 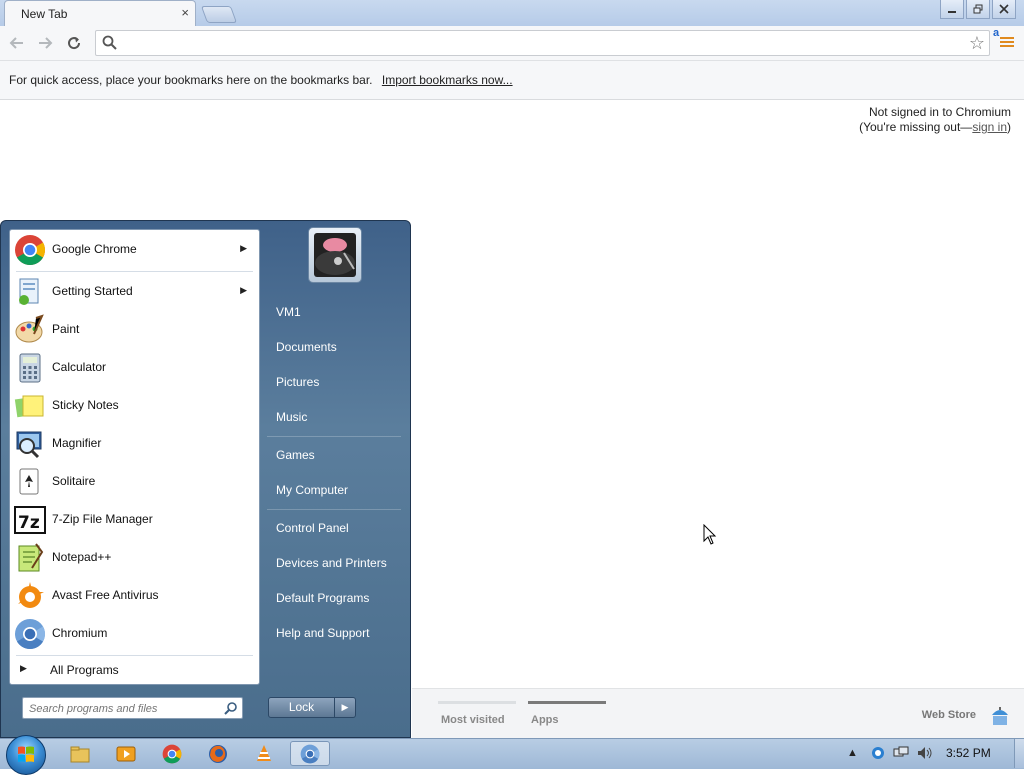 What do you see at coordinates (134, 368) in the screenshot?
I see `program-calculator: Calculator` at bounding box center [134, 368].